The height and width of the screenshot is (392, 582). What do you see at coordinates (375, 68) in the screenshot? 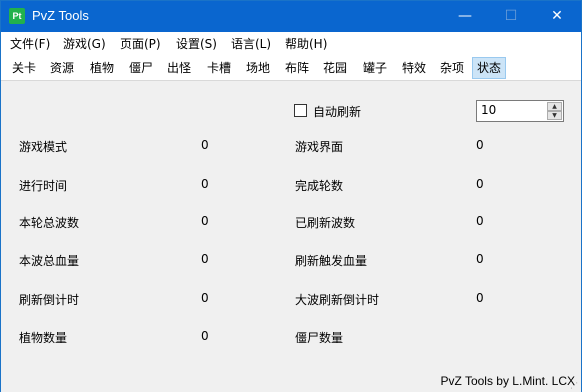
I see `tab-vases: 罐子` at bounding box center [375, 68].